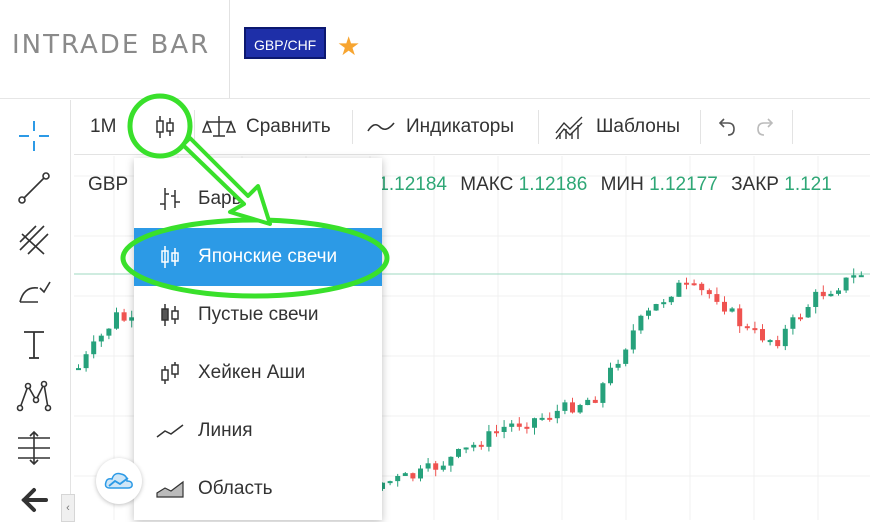 The height and width of the screenshot is (522, 870). I want to click on menu-item-line: Линия, so click(258, 431).